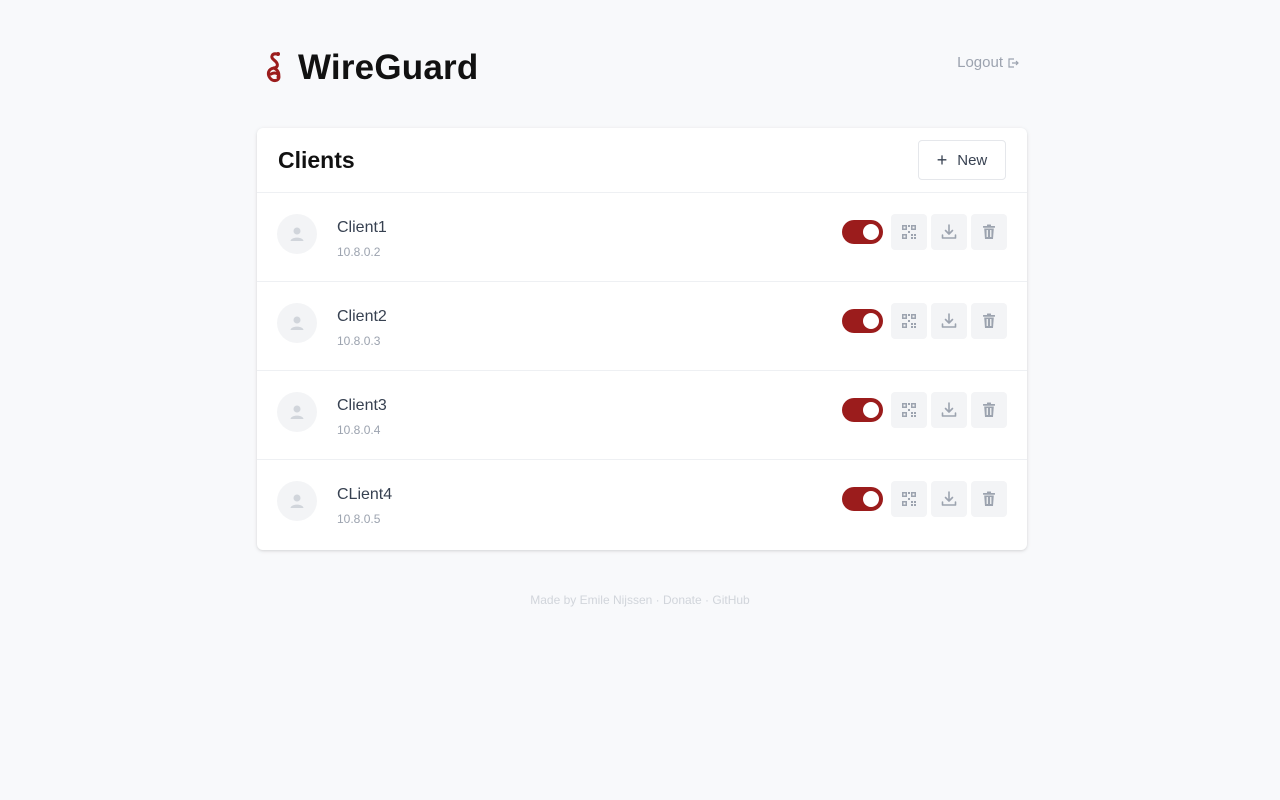 This screenshot has height=800, width=1280. I want to click on plus-icon: +, so click(942, 160).